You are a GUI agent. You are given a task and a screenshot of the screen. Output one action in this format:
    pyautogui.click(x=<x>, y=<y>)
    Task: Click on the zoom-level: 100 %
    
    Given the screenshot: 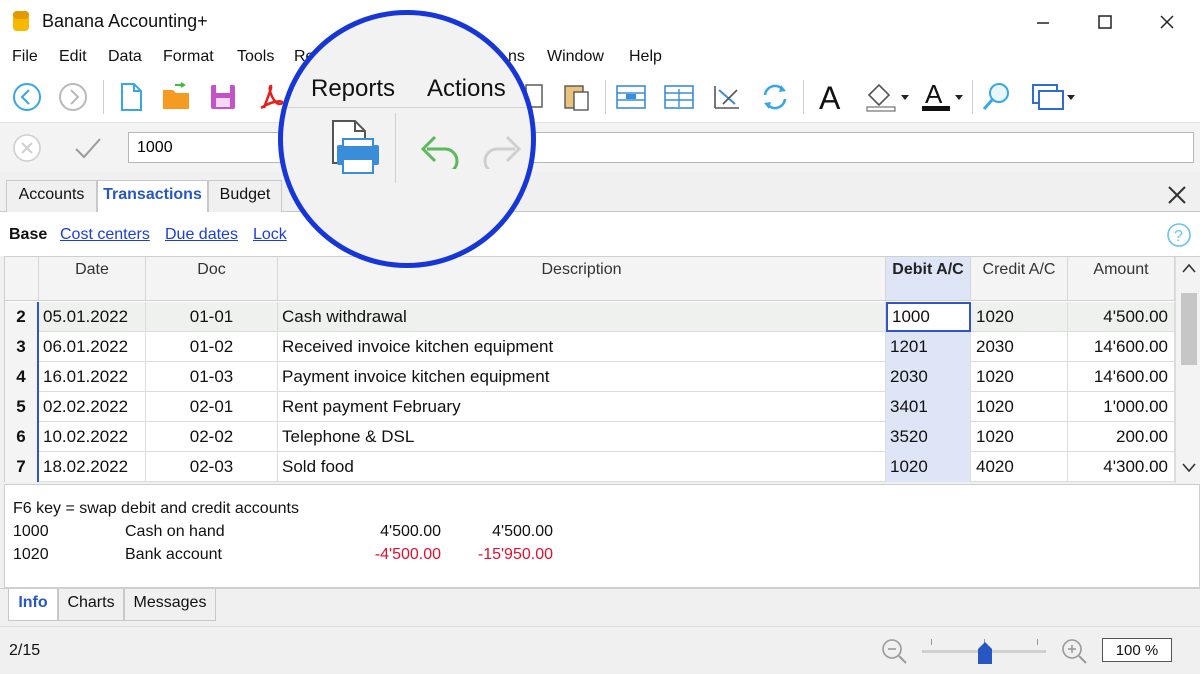 What is the action you would take?
    pyautogui.click(x=1137, y=650)
    